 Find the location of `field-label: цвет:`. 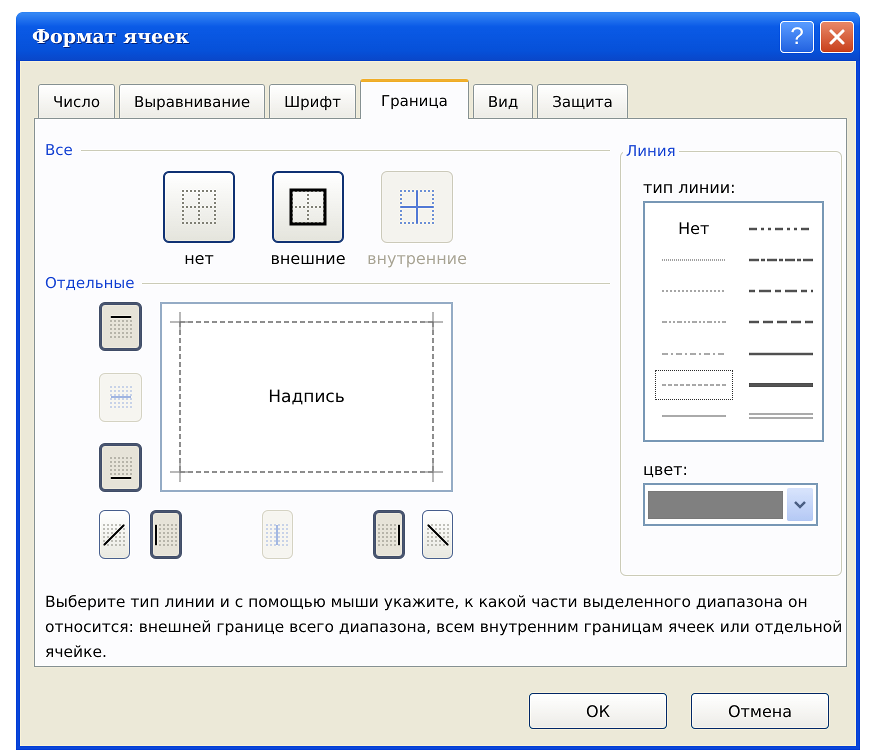

field-label: цвет: is located at coordinates (666, 469).